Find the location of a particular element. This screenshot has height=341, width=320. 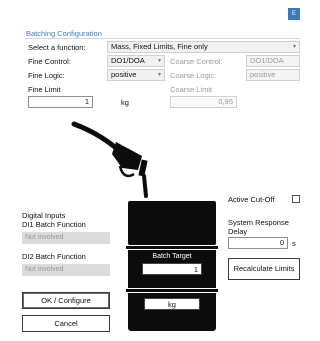

tank-bottom: kg is located at coordinates (172, 312).